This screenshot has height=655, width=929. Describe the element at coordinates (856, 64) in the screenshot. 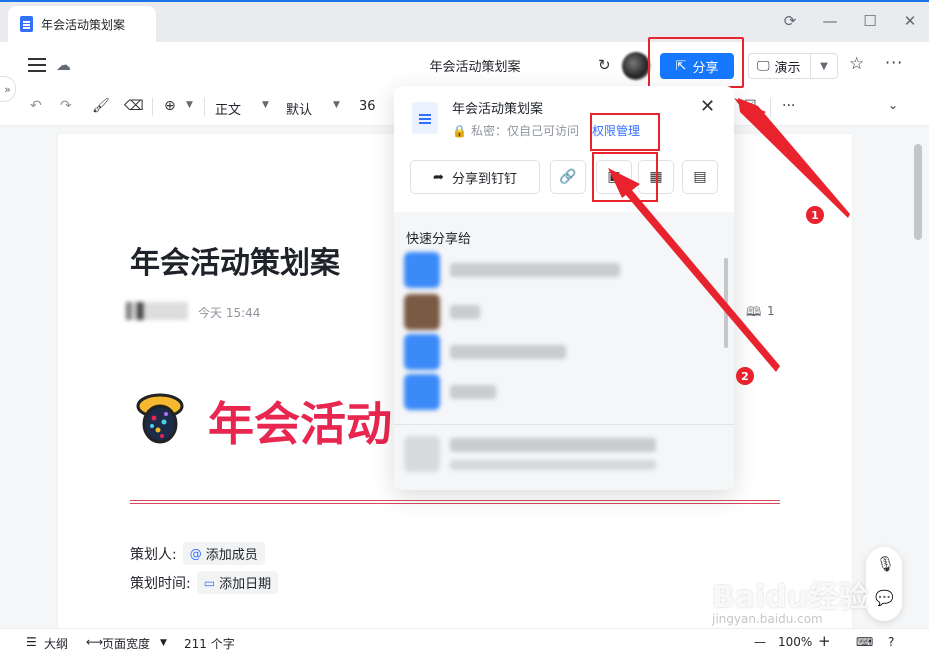

I see `star-icon: ☆` at that location.